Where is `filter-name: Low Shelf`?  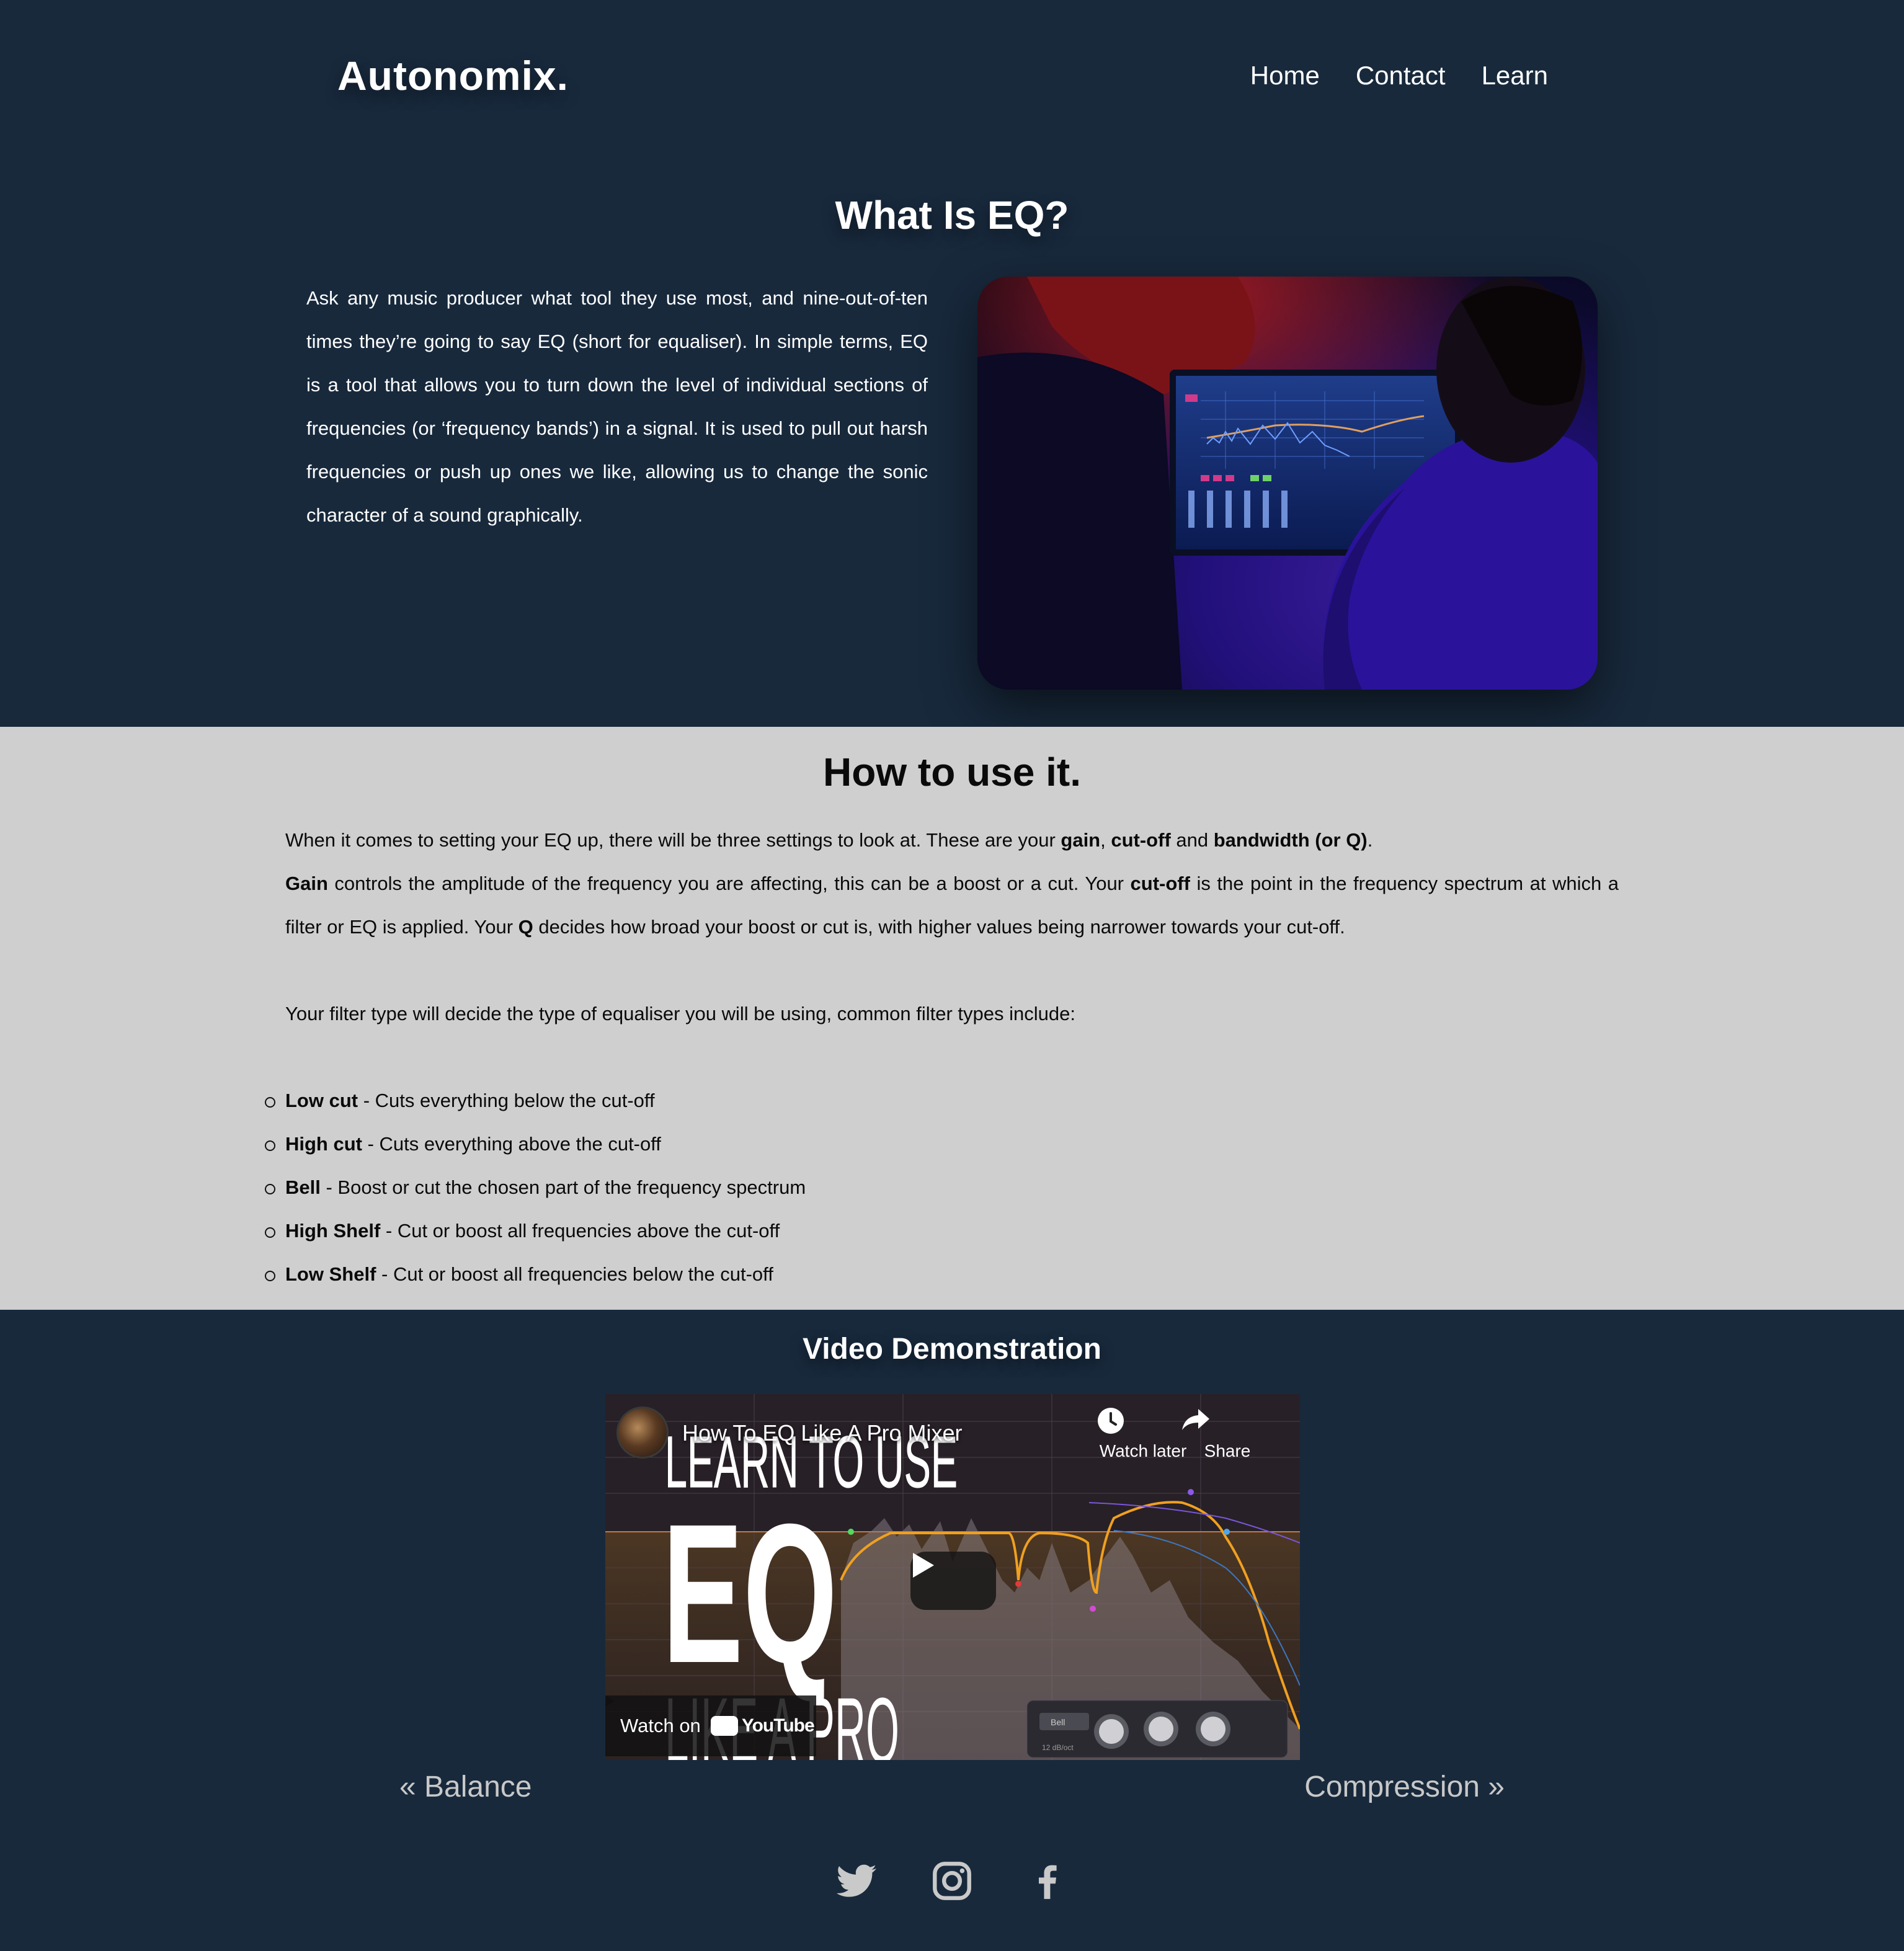 filter-name: Low Shelf is located at coordinates (331, 1274).